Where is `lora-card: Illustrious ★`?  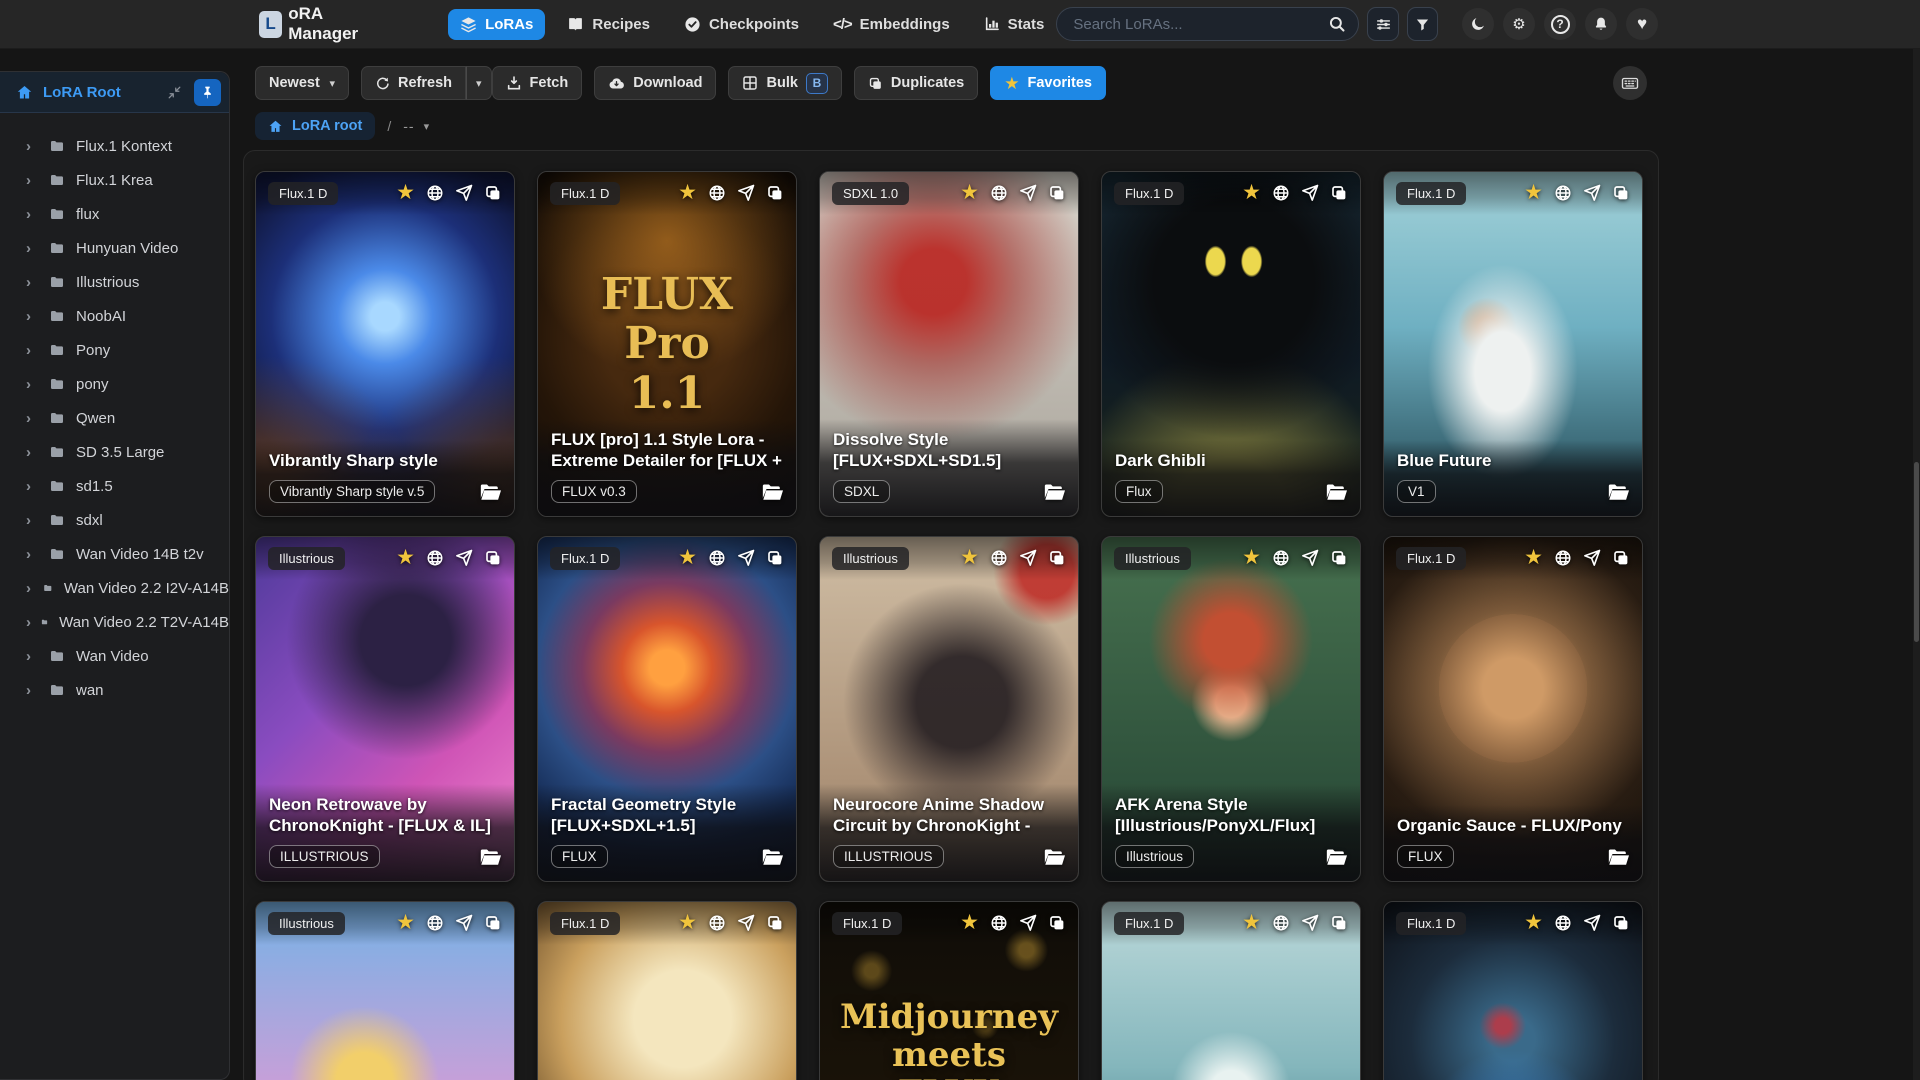 lora-card: Illustrious ★ is located at coordinates (385, 990).